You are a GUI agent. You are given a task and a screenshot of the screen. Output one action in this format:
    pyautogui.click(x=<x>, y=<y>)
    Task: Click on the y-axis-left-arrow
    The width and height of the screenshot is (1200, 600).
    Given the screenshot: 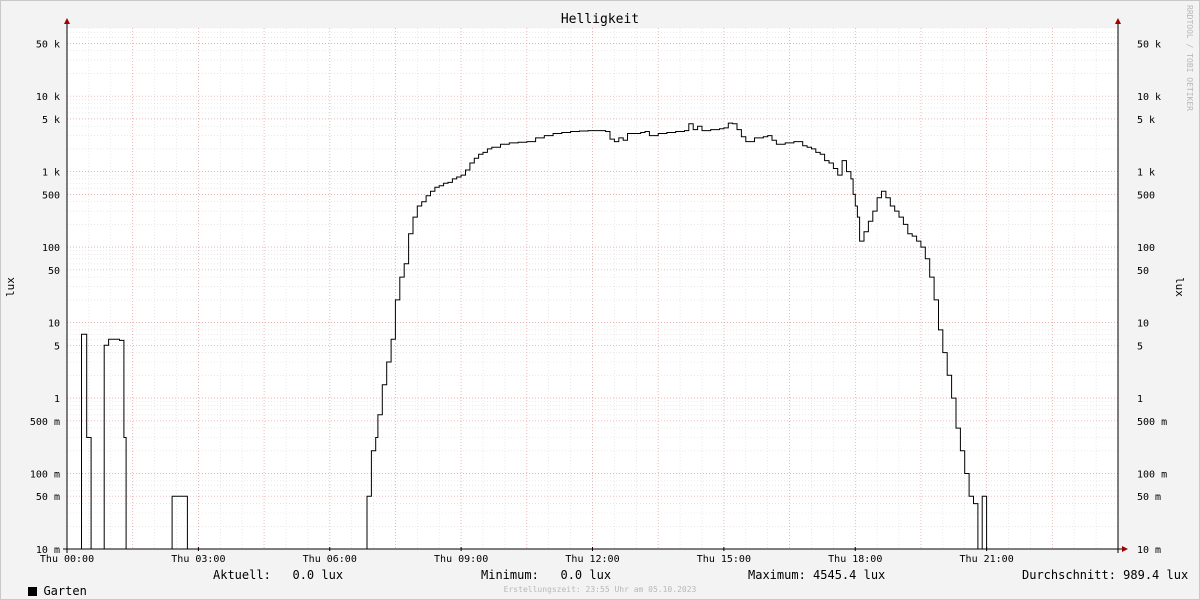 What is the action you would take?
    pyautogui.click(x=67, y=21)
    